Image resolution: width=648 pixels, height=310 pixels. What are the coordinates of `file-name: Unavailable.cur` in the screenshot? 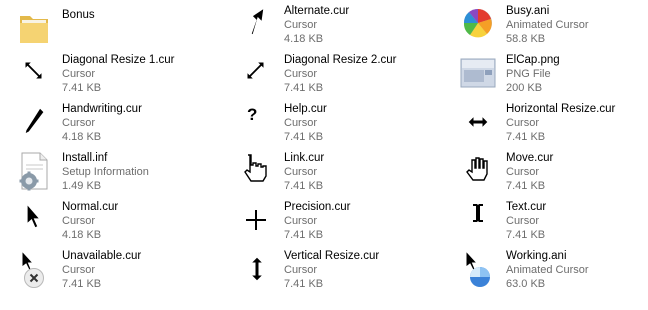 It's located at (102, 256).